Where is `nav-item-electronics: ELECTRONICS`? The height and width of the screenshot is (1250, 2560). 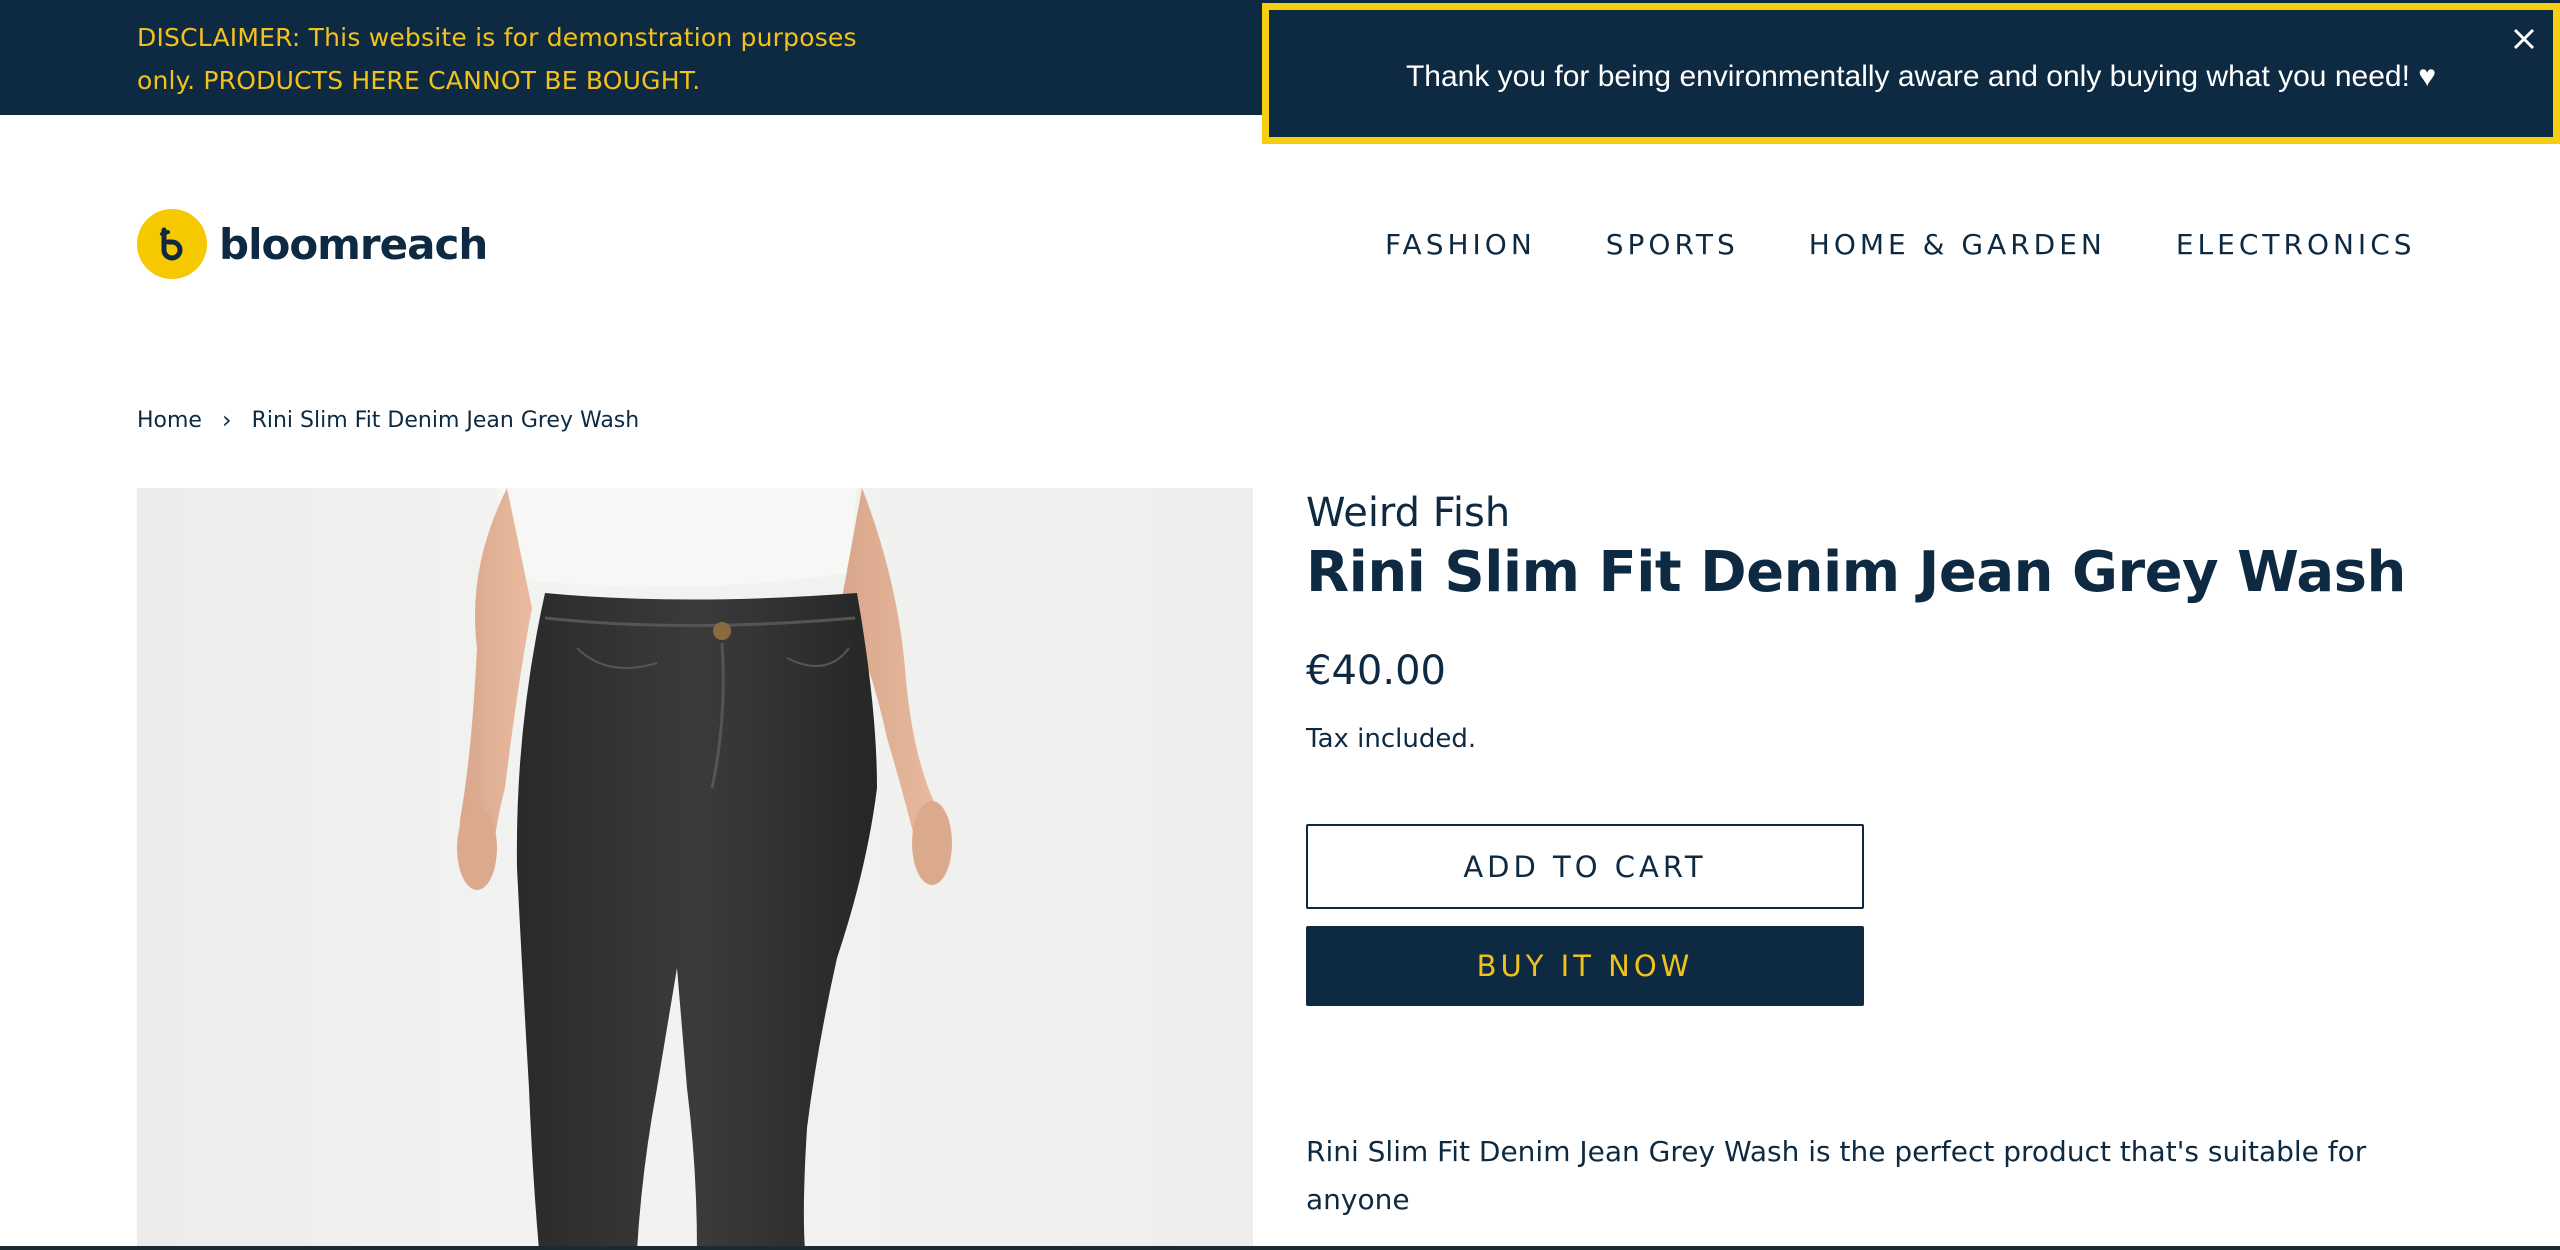 nav-item-electronics: ELECTRONICS is located at coordinates (2296, 244).